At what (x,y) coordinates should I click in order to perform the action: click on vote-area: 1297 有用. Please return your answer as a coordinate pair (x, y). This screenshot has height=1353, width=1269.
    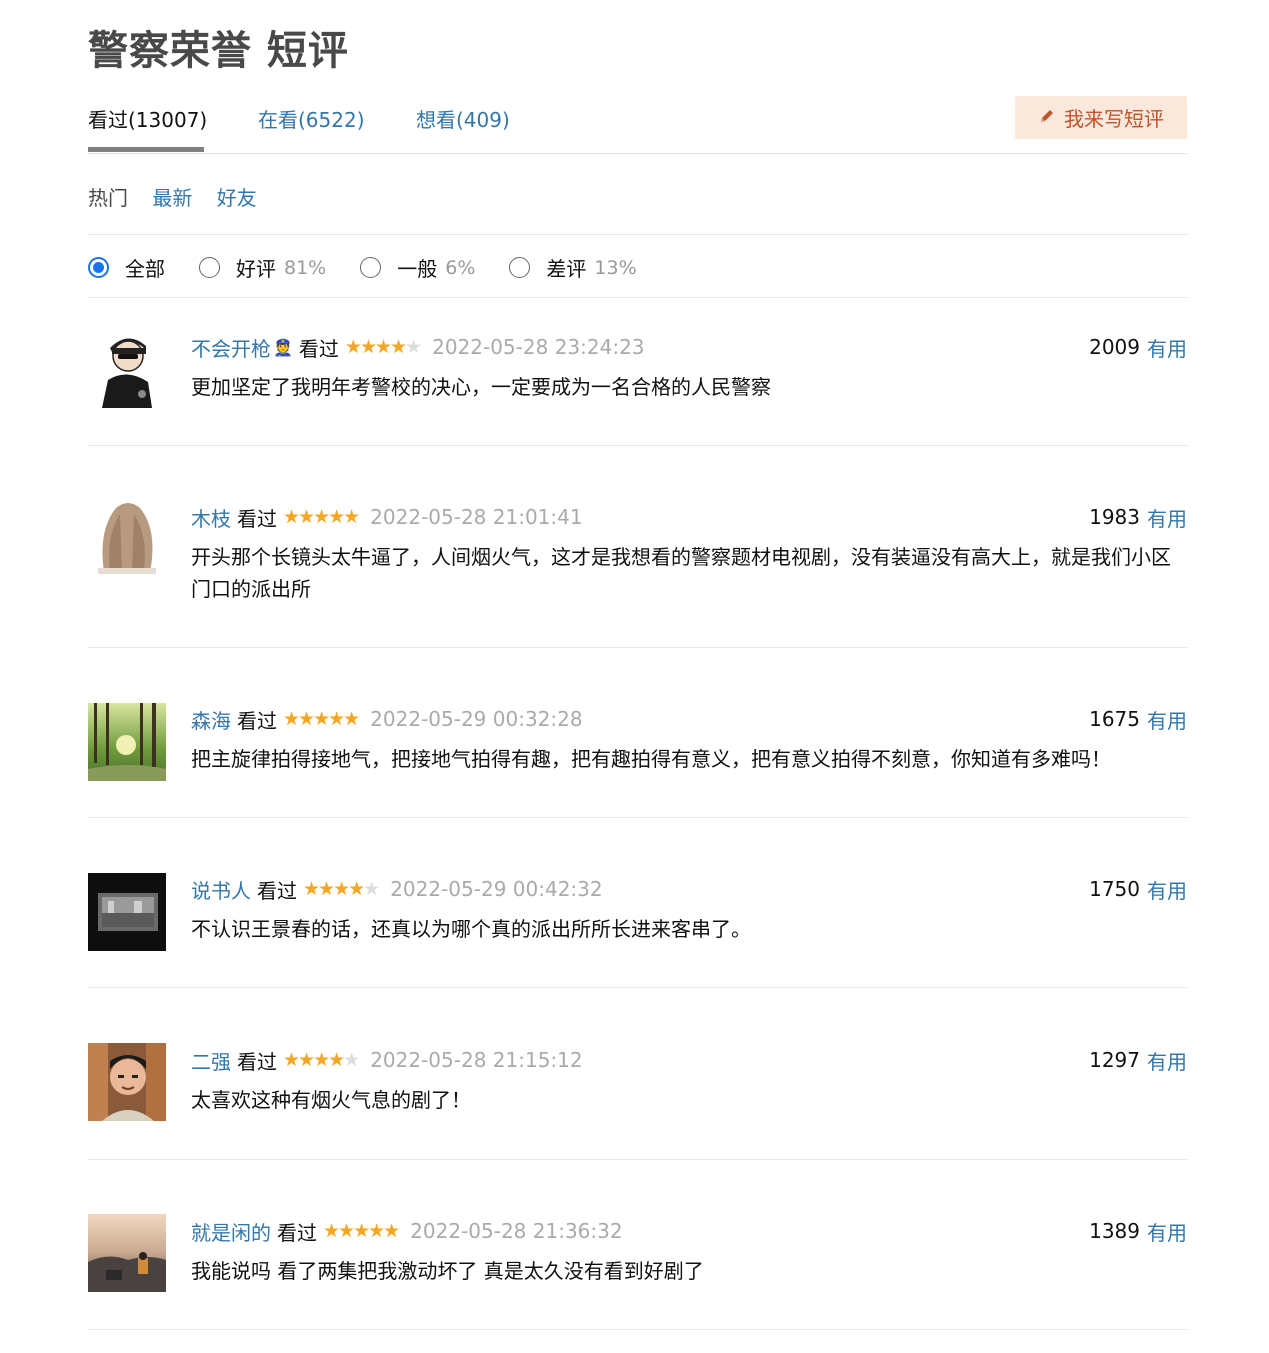
    Looking at the image, I should click on (1138, 1060).